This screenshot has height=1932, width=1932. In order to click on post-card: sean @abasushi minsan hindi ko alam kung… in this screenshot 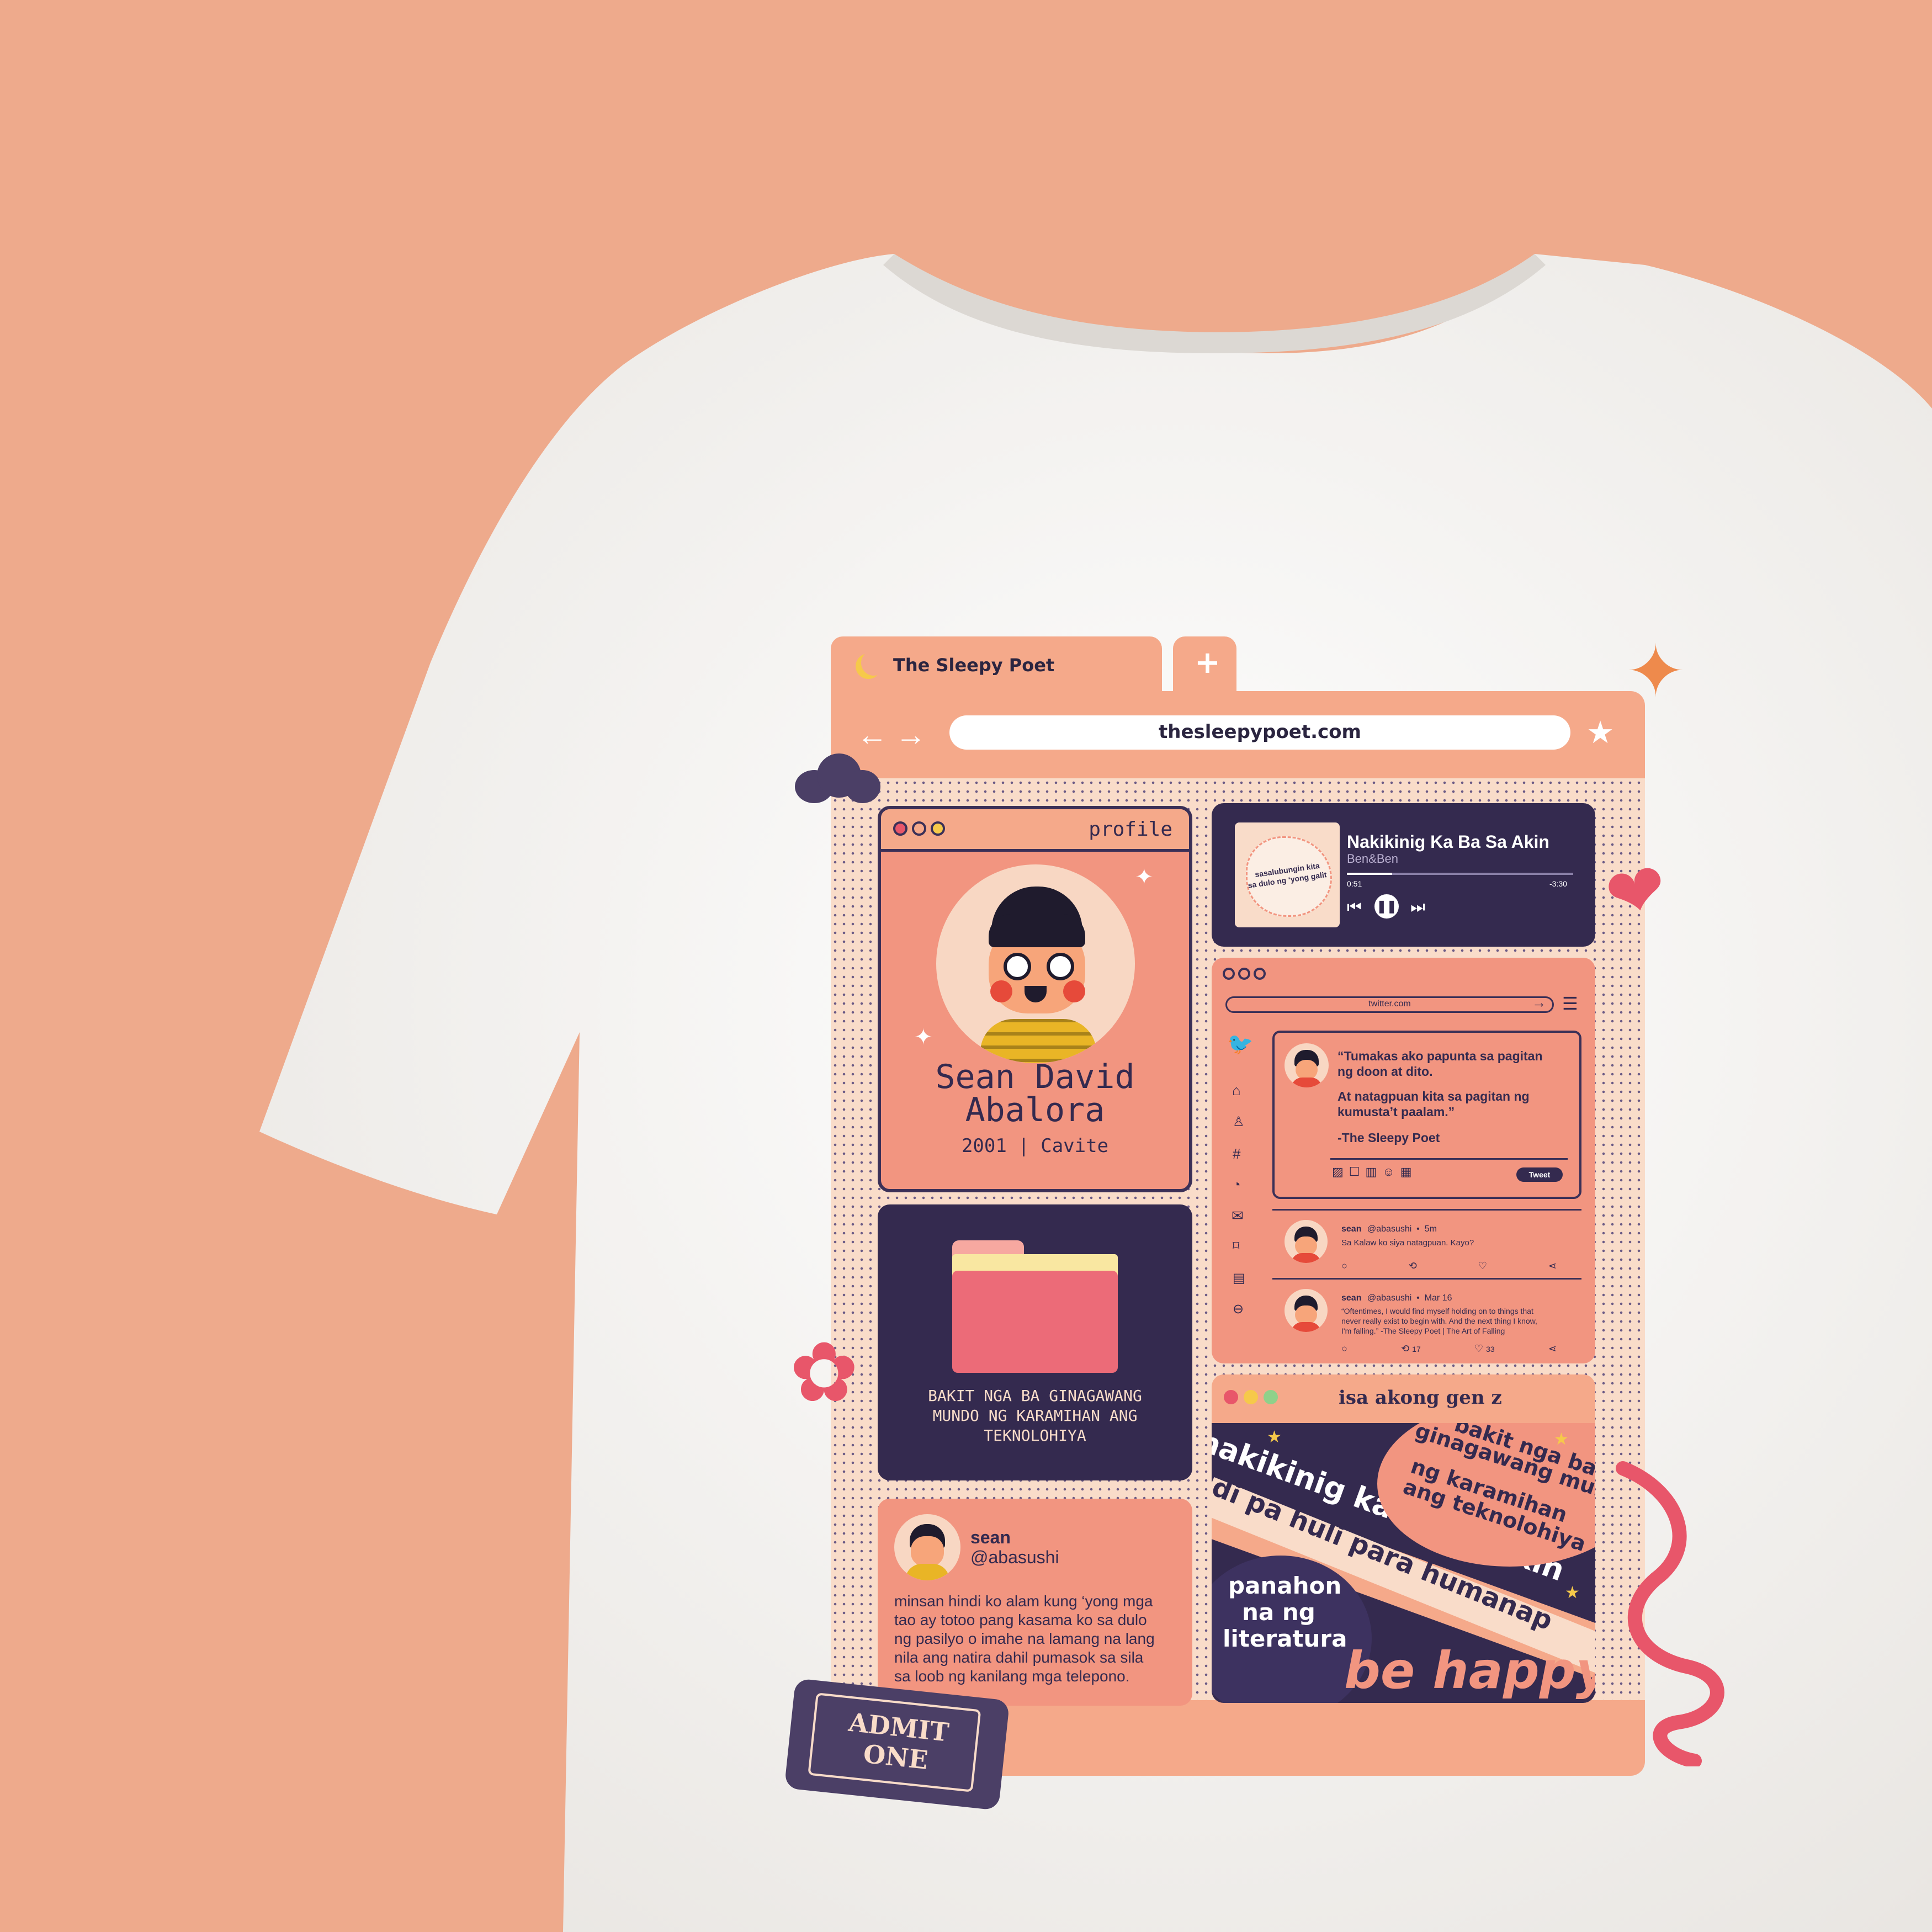, I will do `click(1035, 1603)`.